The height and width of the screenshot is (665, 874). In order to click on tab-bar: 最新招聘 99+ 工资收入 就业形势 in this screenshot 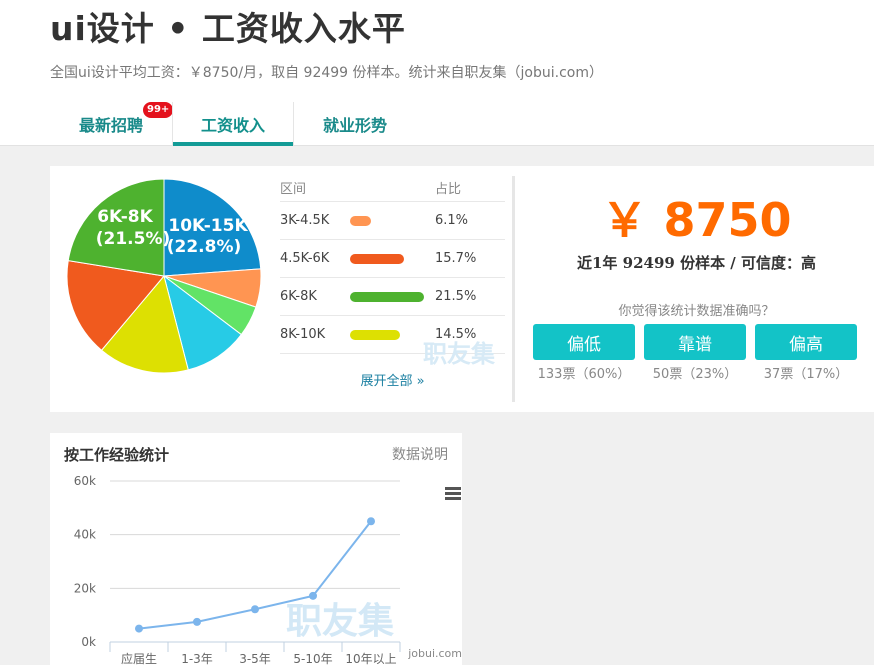, I will do `click(233, 124)`.